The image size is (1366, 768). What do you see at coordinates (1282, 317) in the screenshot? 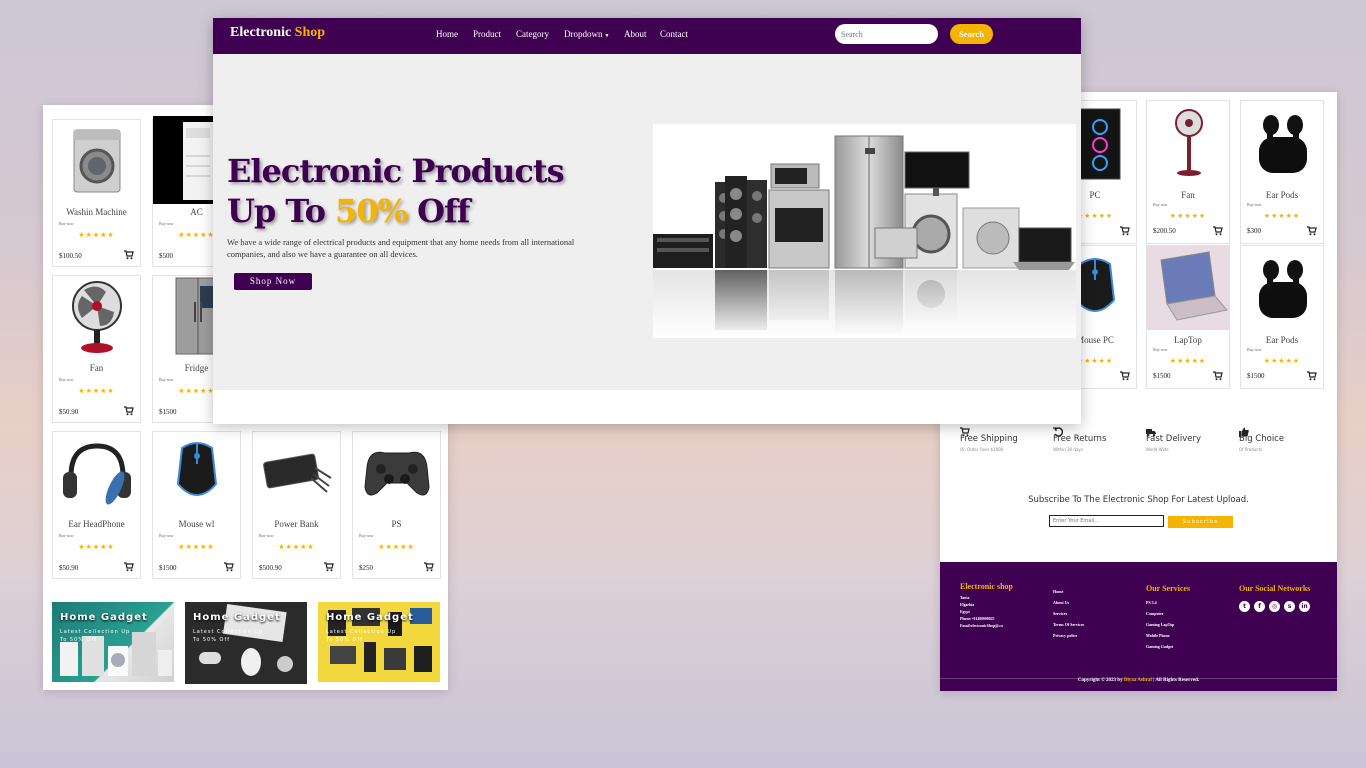
I see `product-card-earpods: Ear Pods Buy now ★★★★★ $1500` at bounding box center [1282, 317].